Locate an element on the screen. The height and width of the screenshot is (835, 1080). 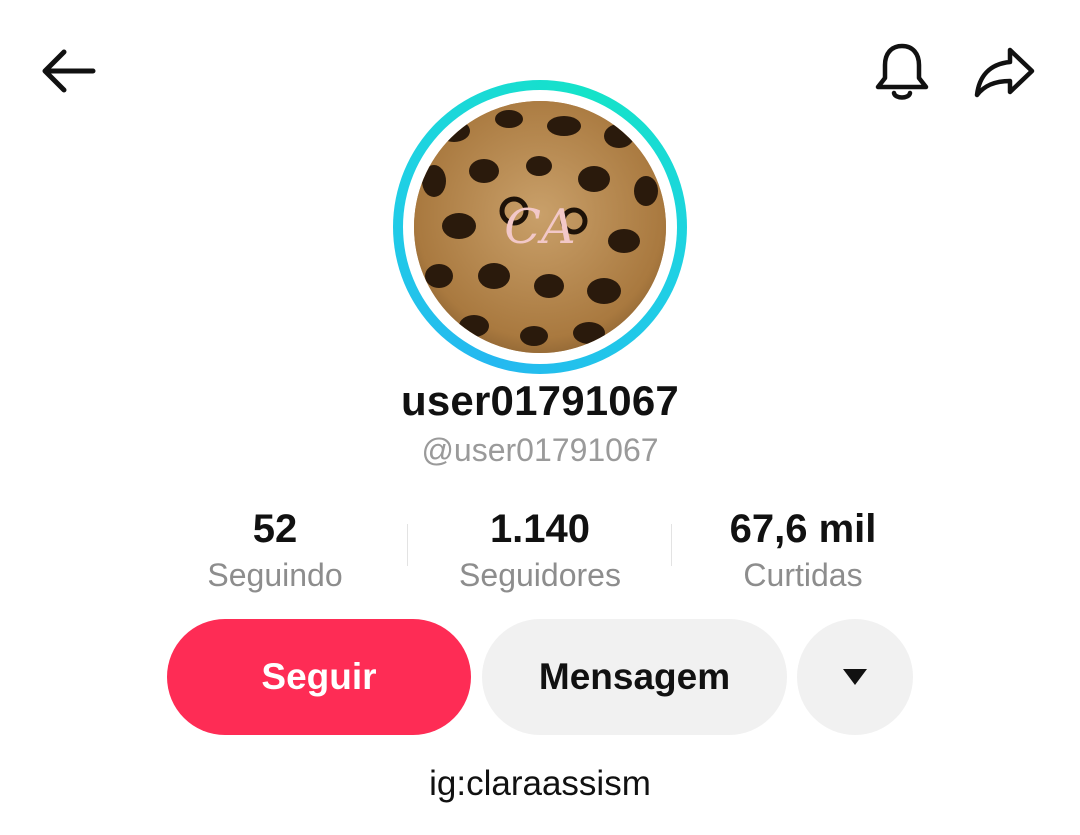
avatar: CA is located at coordinates (540, 227).